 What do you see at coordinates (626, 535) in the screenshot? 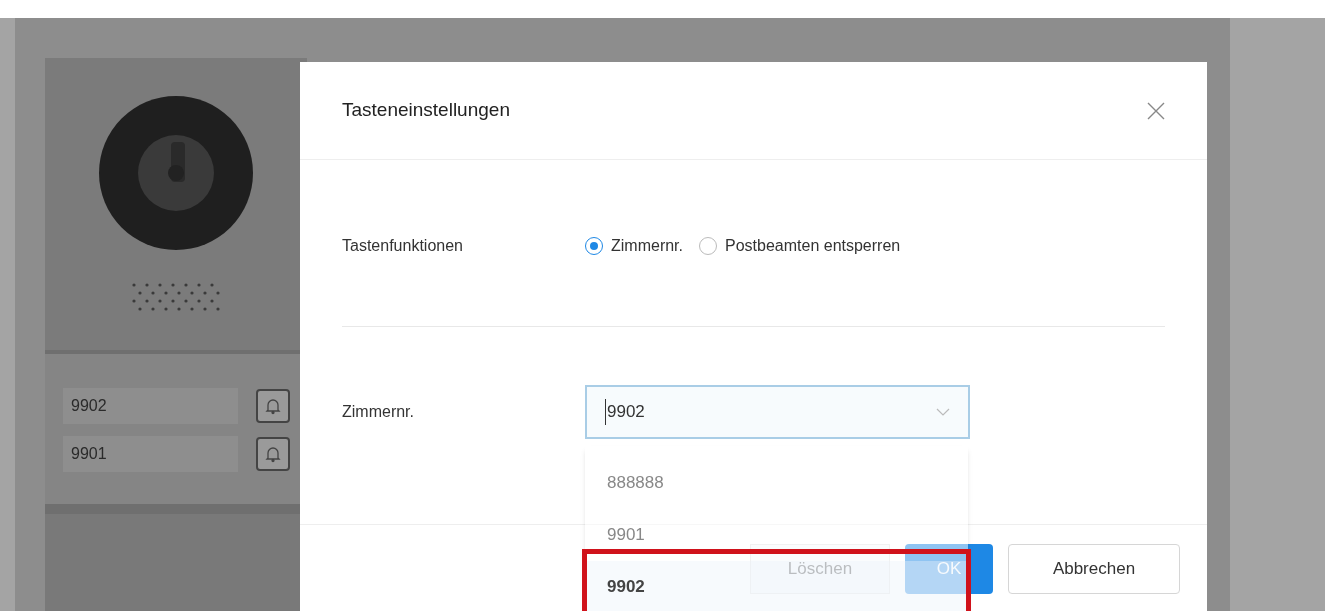
I see `dropdown-option: 9901` at bounding box center [626, 535].